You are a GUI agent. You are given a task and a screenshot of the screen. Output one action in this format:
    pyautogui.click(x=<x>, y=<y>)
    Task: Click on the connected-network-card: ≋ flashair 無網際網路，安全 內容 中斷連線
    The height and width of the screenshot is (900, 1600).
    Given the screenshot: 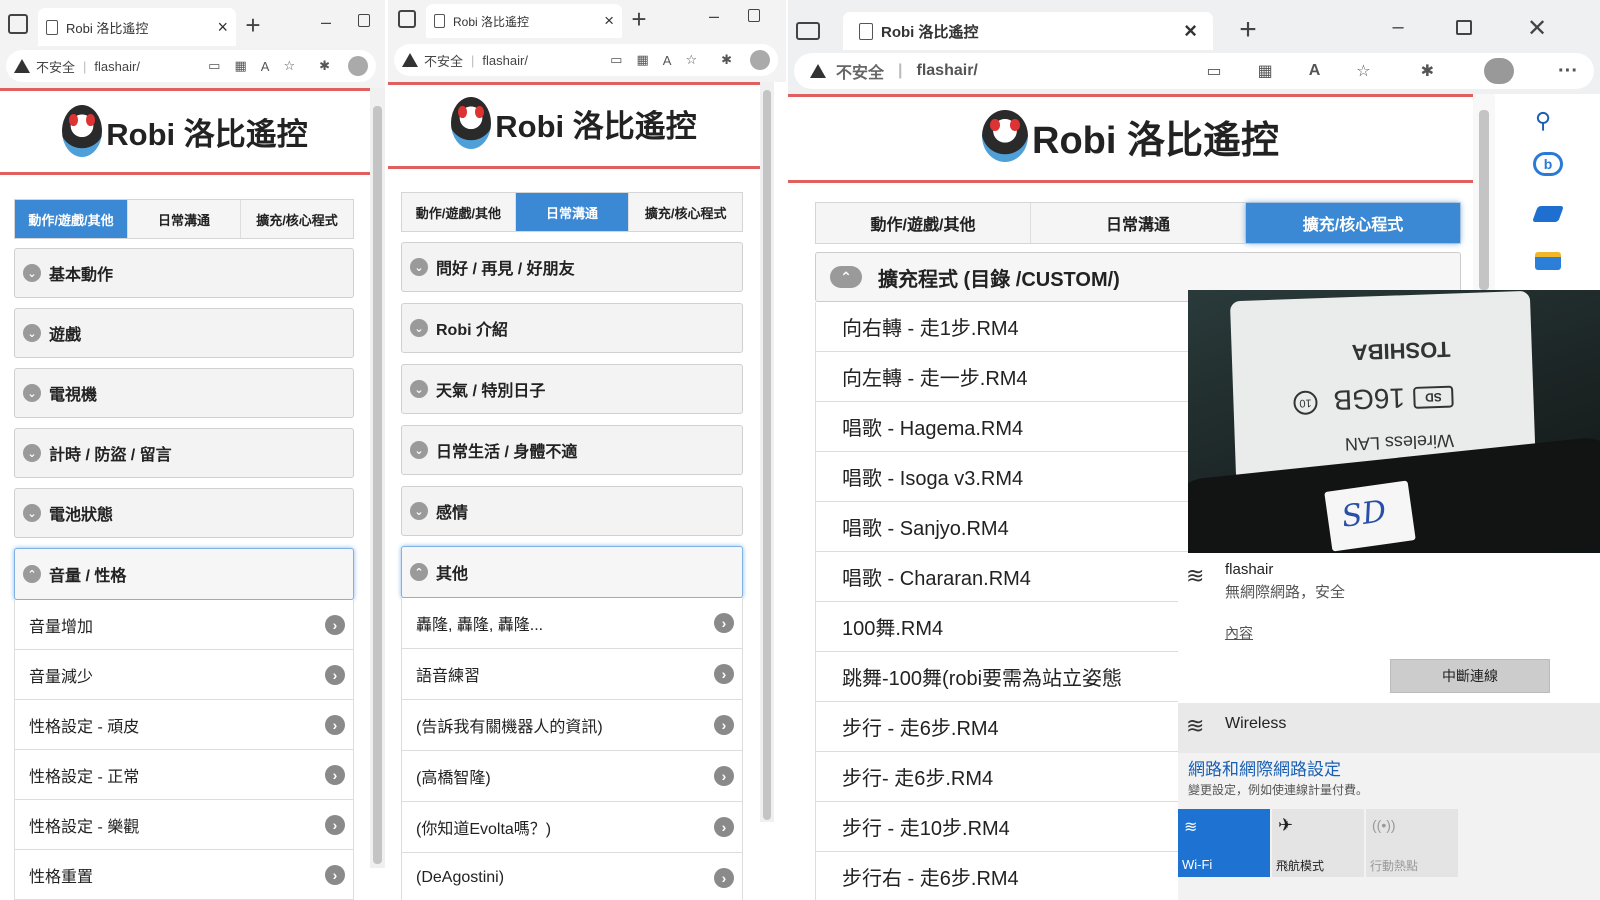 What is the action you would take?
    pyautogui.click(x=1389, y=628)
    